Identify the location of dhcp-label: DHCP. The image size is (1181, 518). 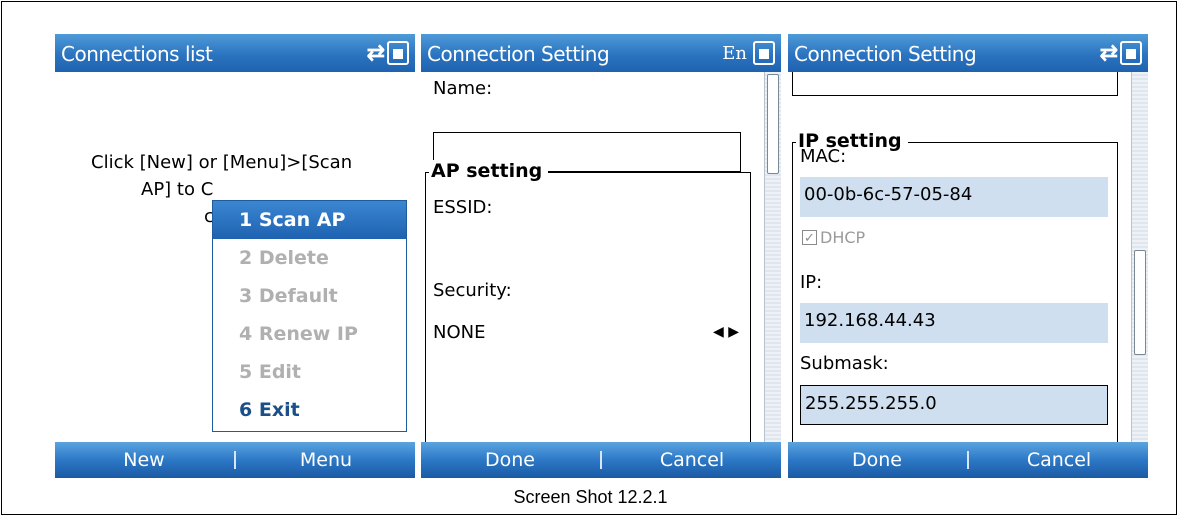
(843, 237).